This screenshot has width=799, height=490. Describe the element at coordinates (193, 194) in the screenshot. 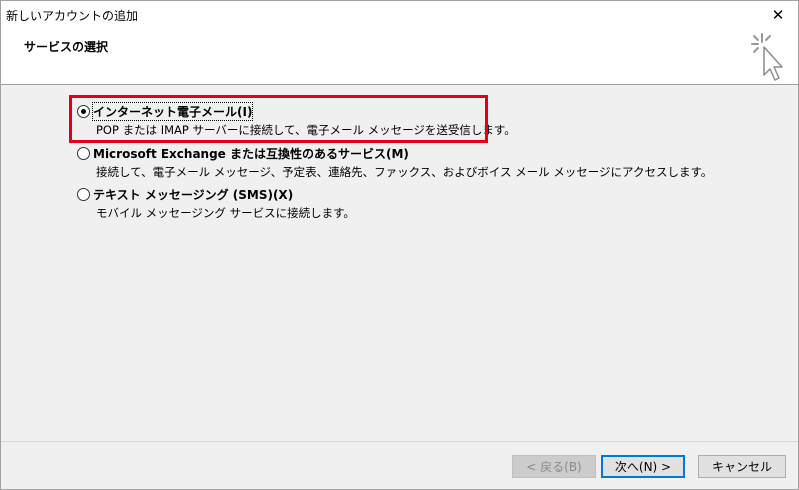

I see `option-label: テキスト メッセージング (SMS)(X)` at that location.